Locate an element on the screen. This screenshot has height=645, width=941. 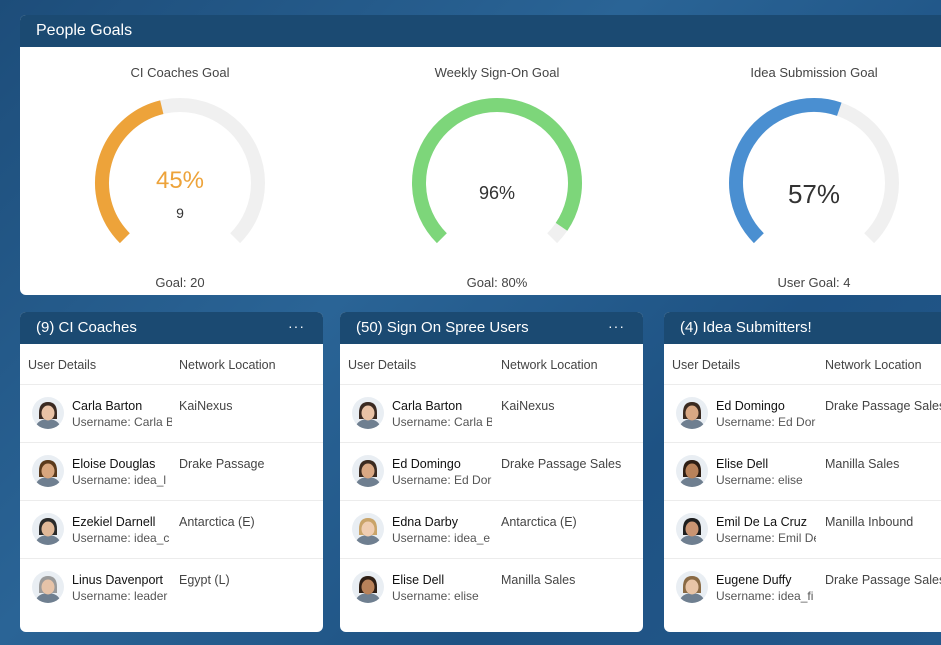
table-row: Edna Darby Username: idea_e Antarctica (E) is located at coordinates (491, 529).